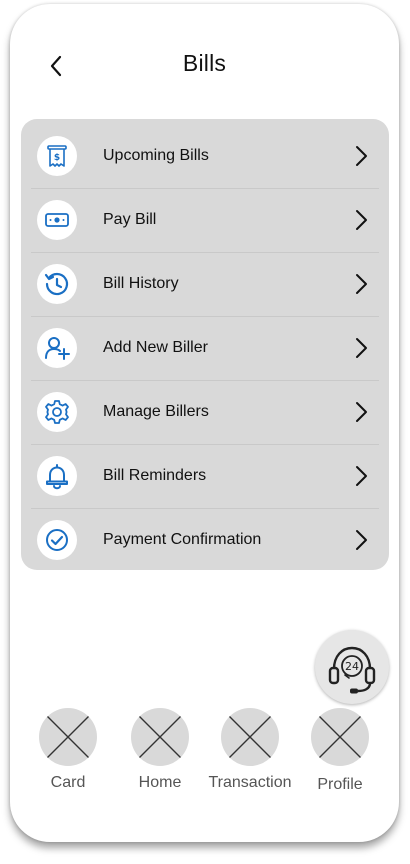 The height and width of the screenshot is (864, 410). What do you see at coordinates (160, 737) in the screenshot?
I see `home-placeholder-icon` at bounding box center [160, 737].